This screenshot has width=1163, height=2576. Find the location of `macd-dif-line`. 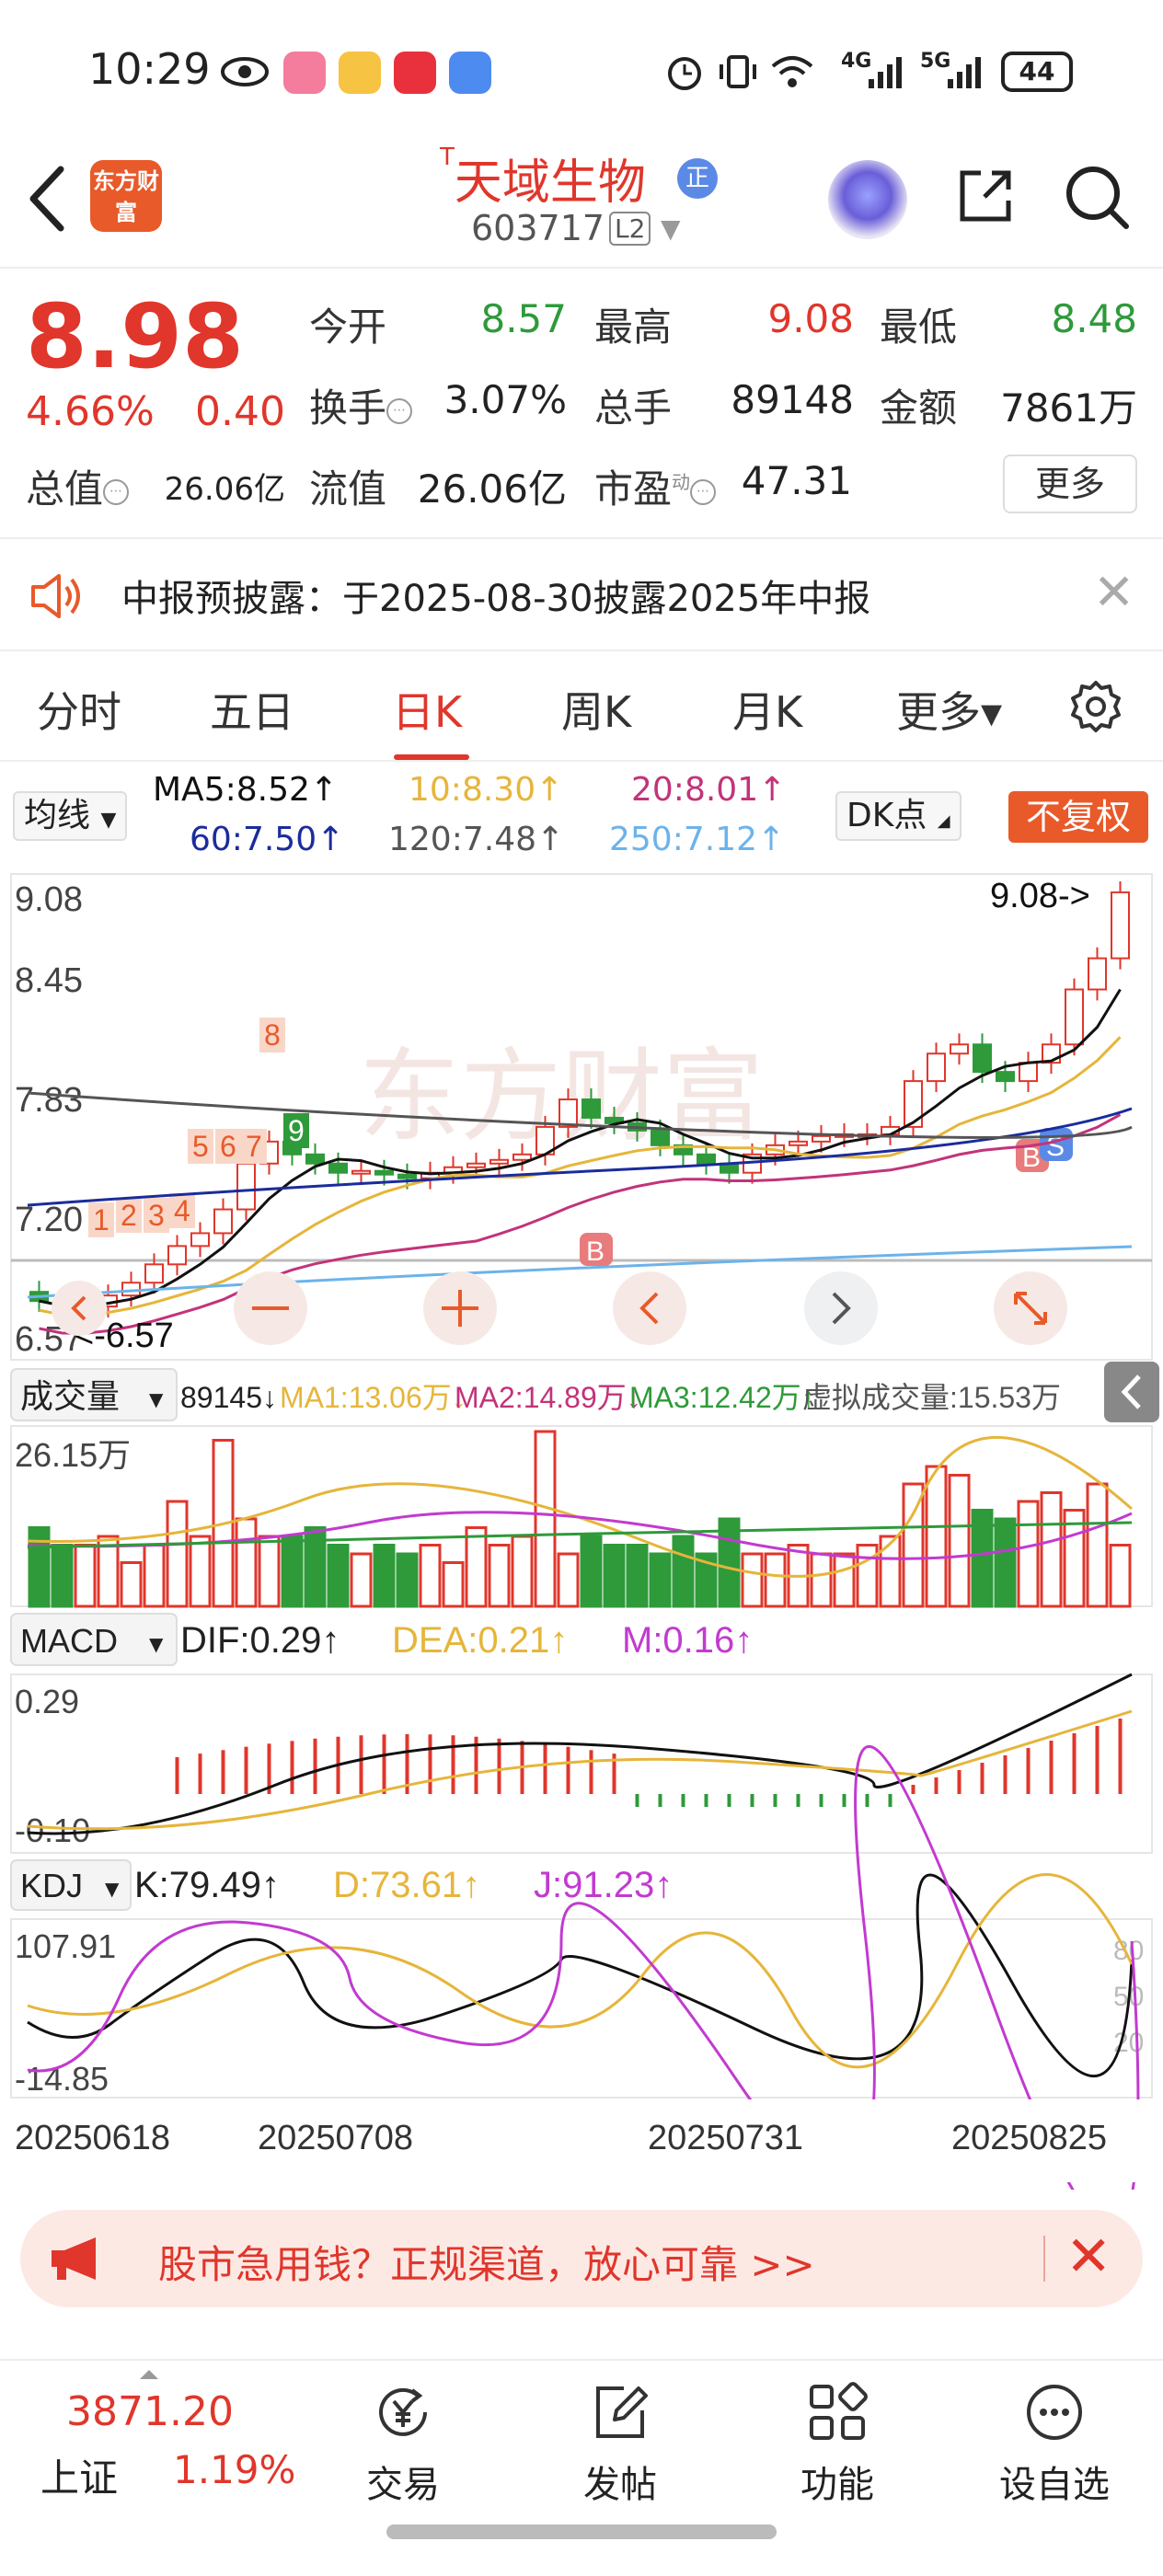

macd-dif-line is located at coordinates (580, 1754).